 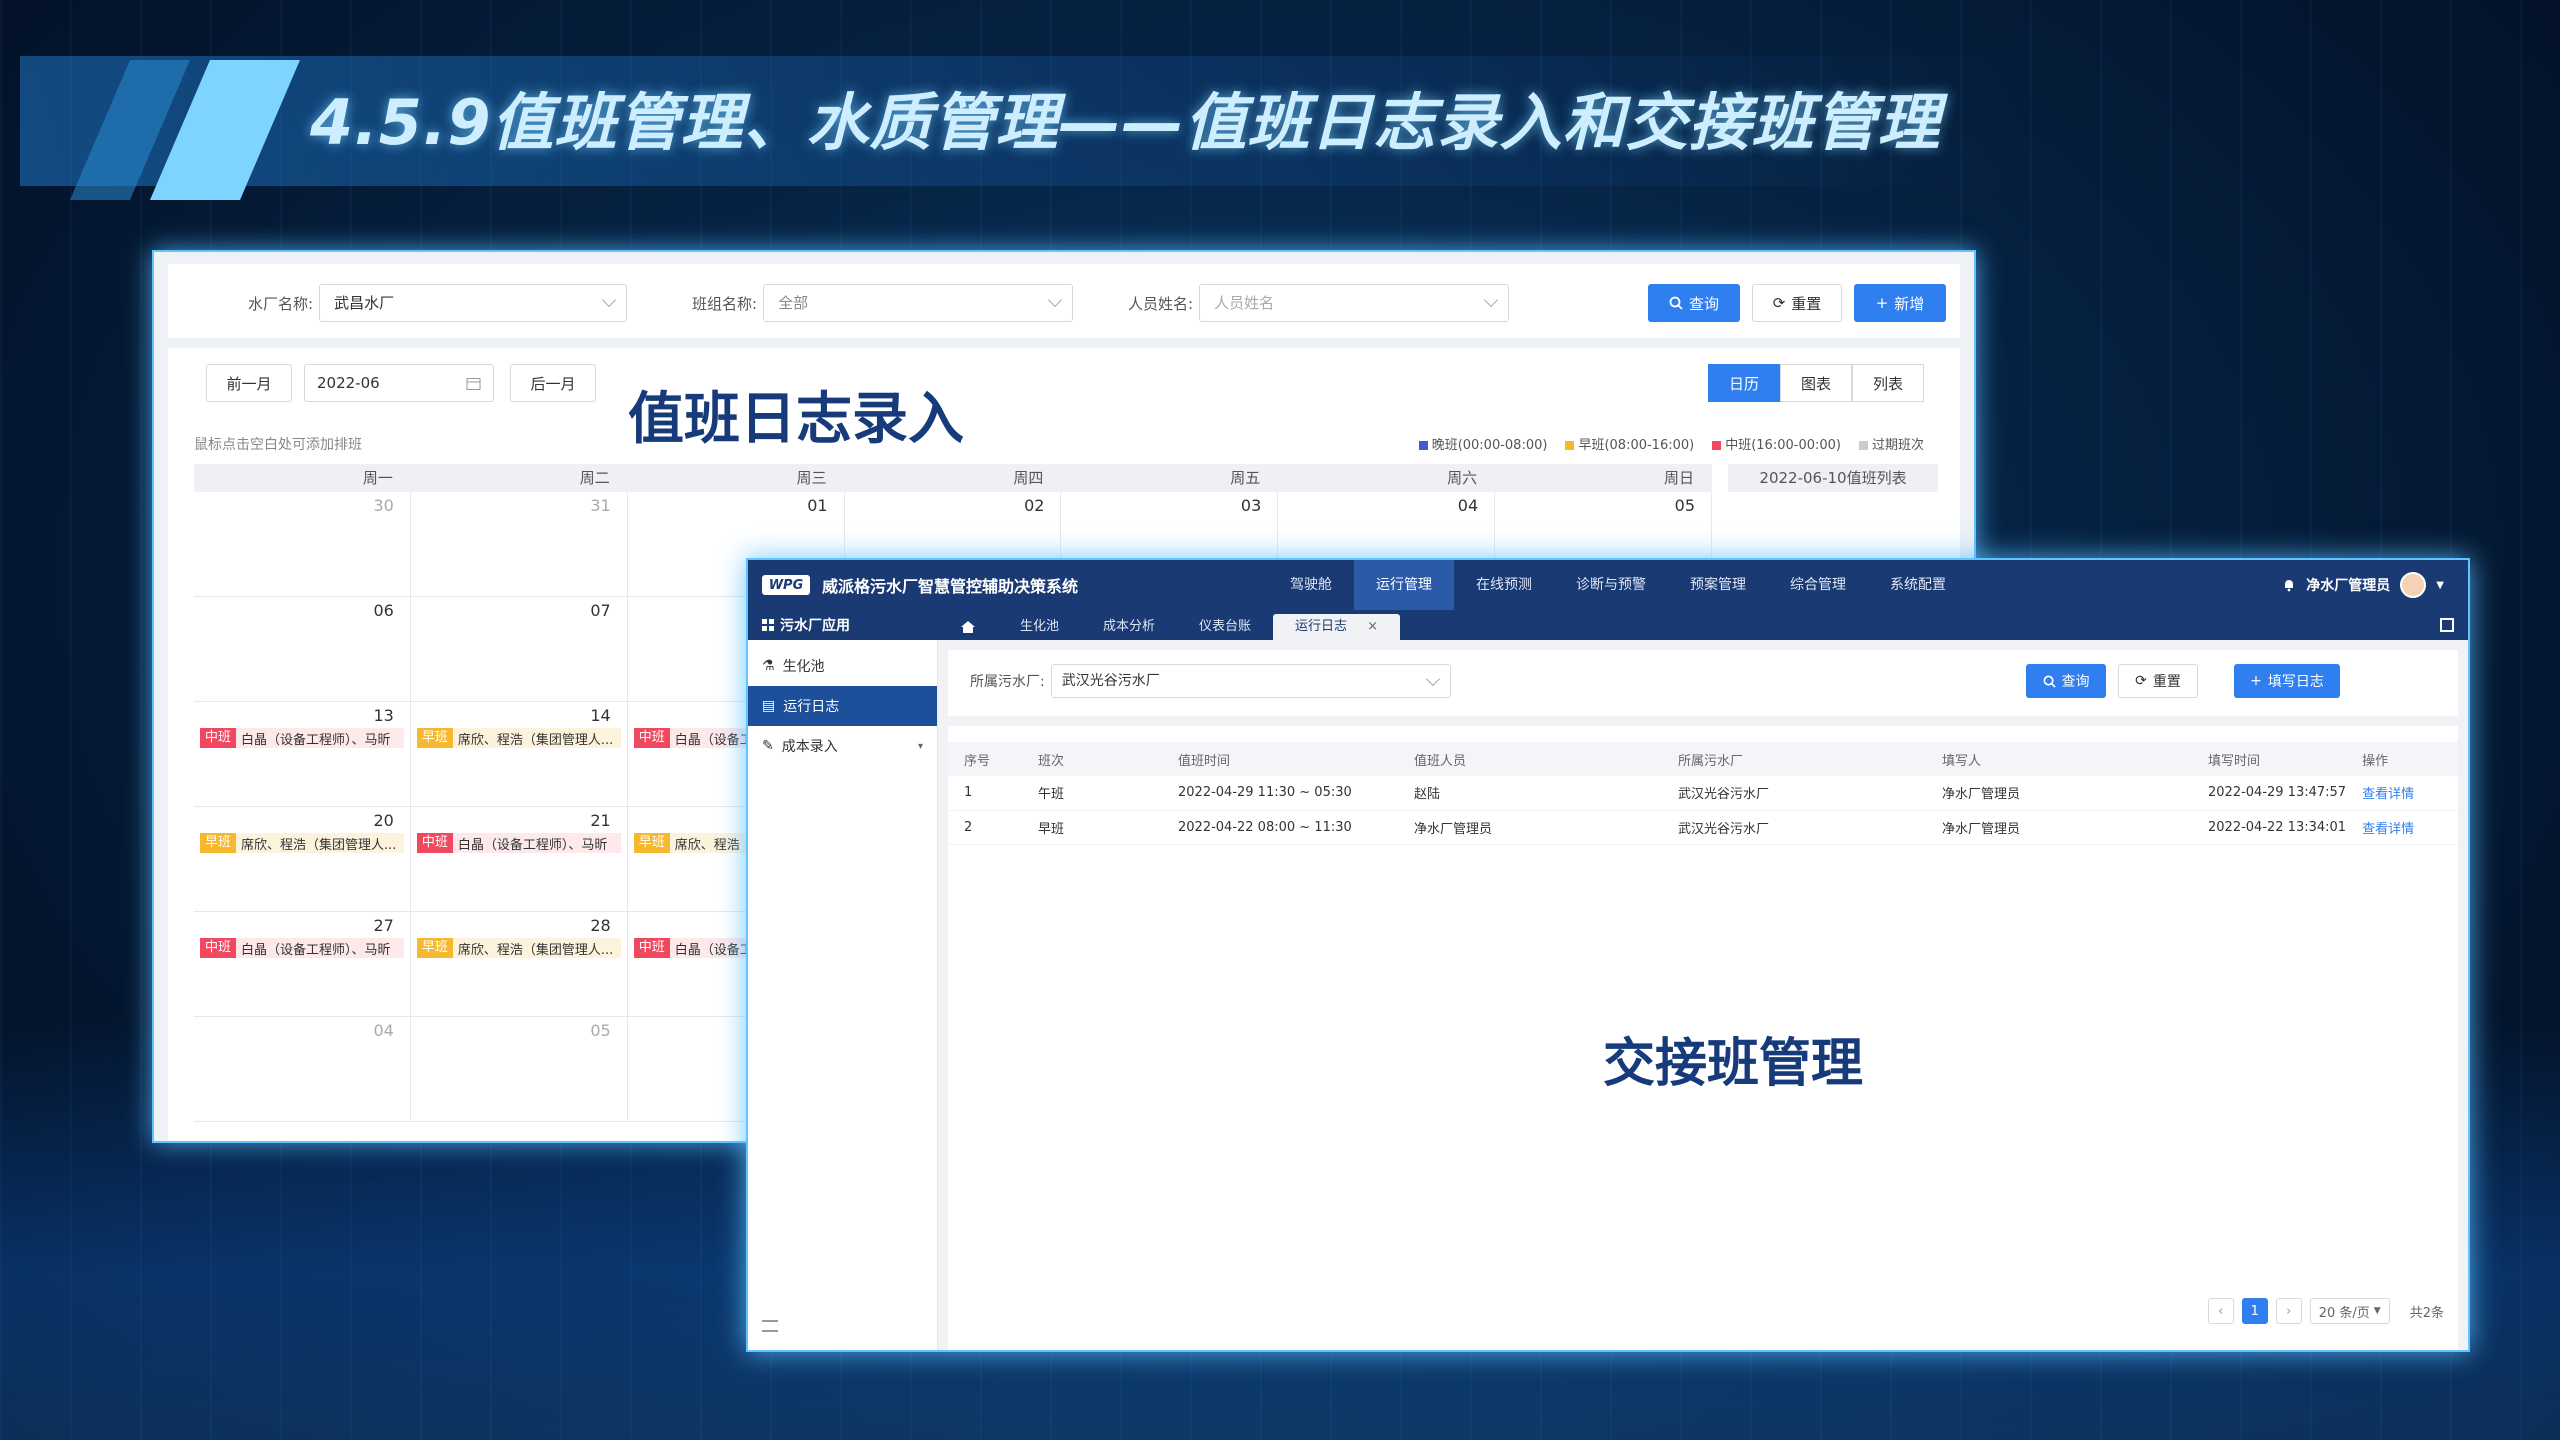 What do you see at coordinates (842, 706) in the screenshot?
I see `sidebar-item-operation-log: ▤ 运行日志` at bounding box center [842, 706].